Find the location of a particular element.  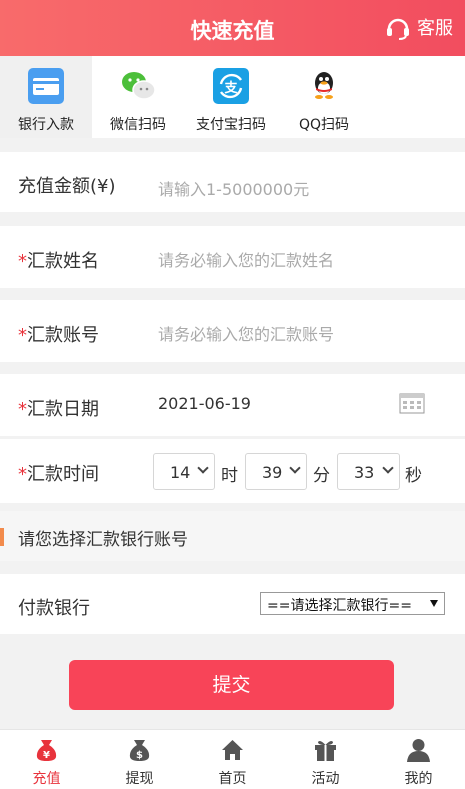

dropdown-arrow-icon is located at coordinates (434, 603).